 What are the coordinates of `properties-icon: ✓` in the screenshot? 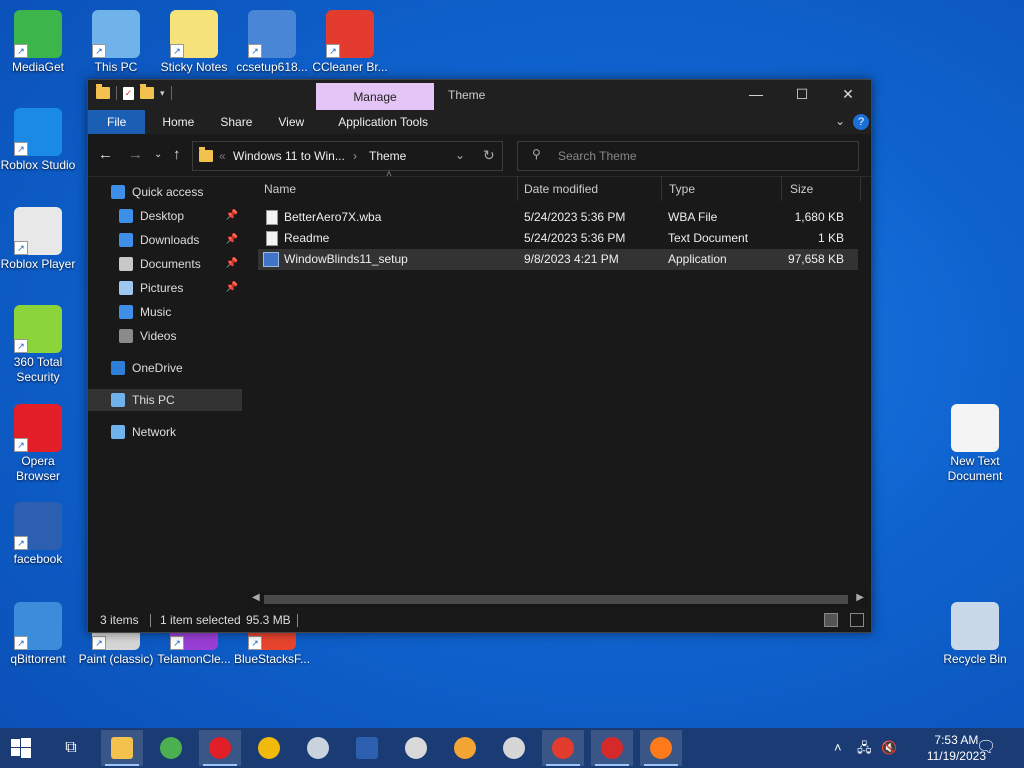 It's located at (128, 93).